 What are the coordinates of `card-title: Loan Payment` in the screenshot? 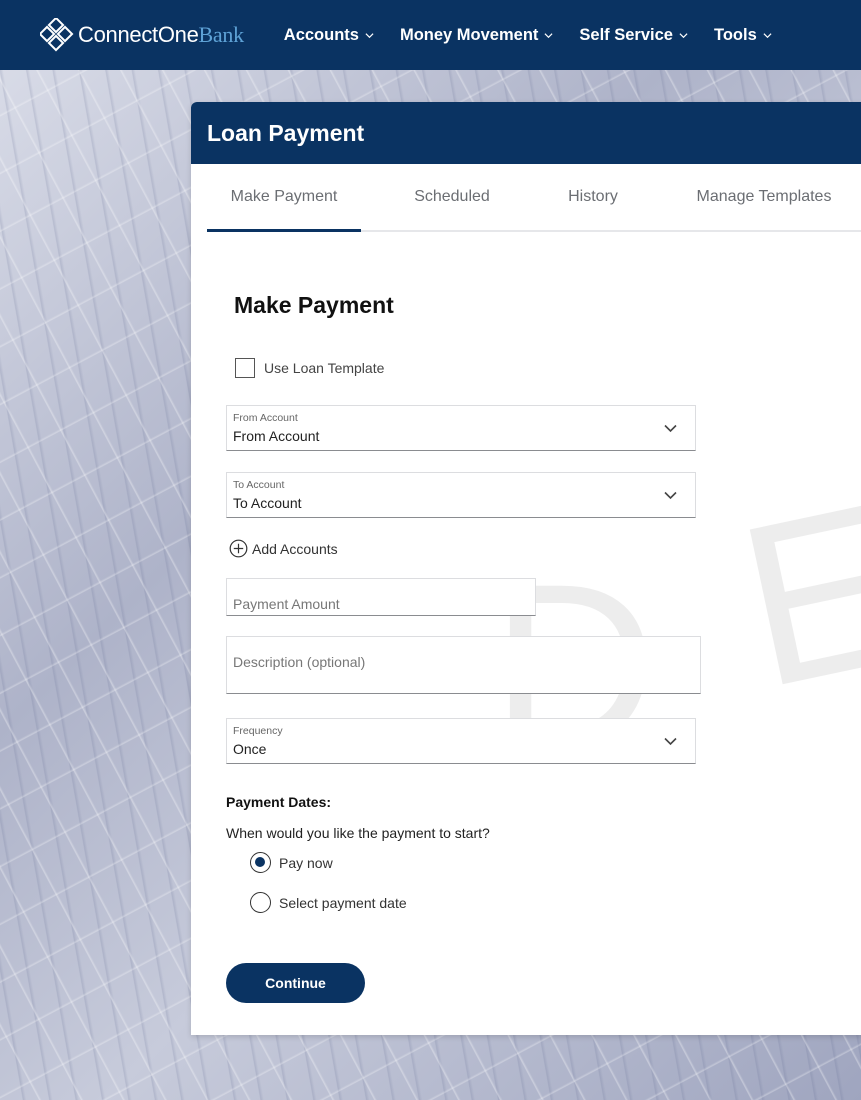 It's located at (286, 132).